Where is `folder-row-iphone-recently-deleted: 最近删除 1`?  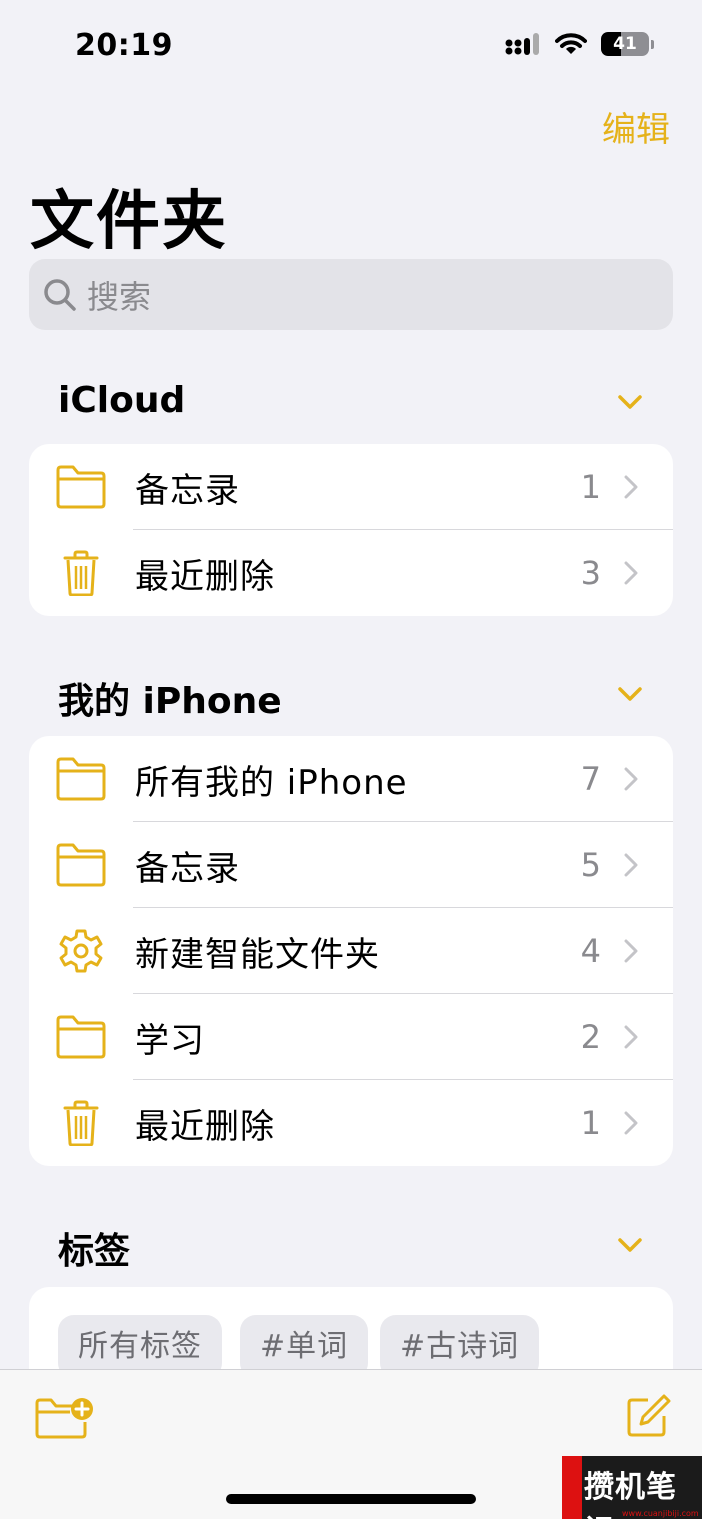 folder-row-iphone-recently-deleted: 最近删除 1 is located at coordinates (351, 1123).